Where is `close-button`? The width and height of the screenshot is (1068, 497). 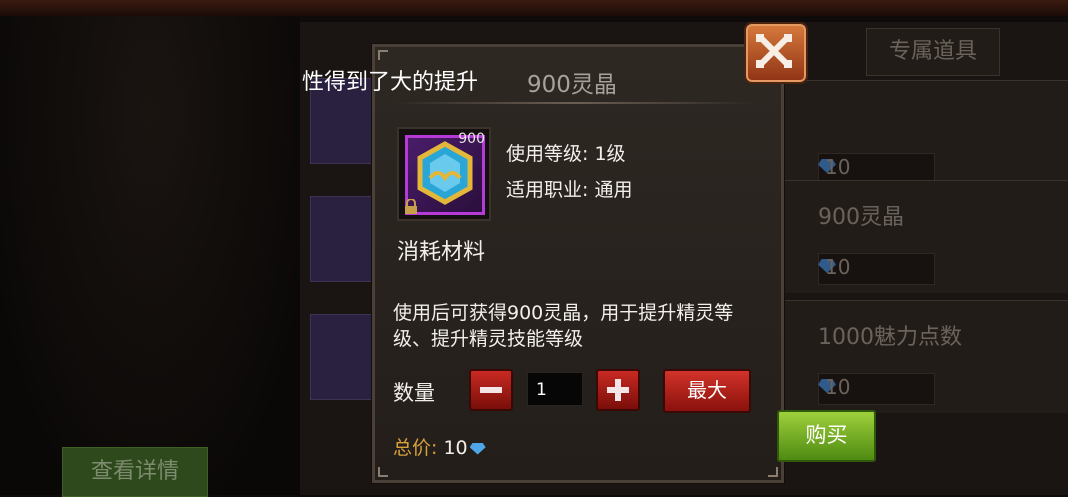
close-button is located at coordinates (776, 53).